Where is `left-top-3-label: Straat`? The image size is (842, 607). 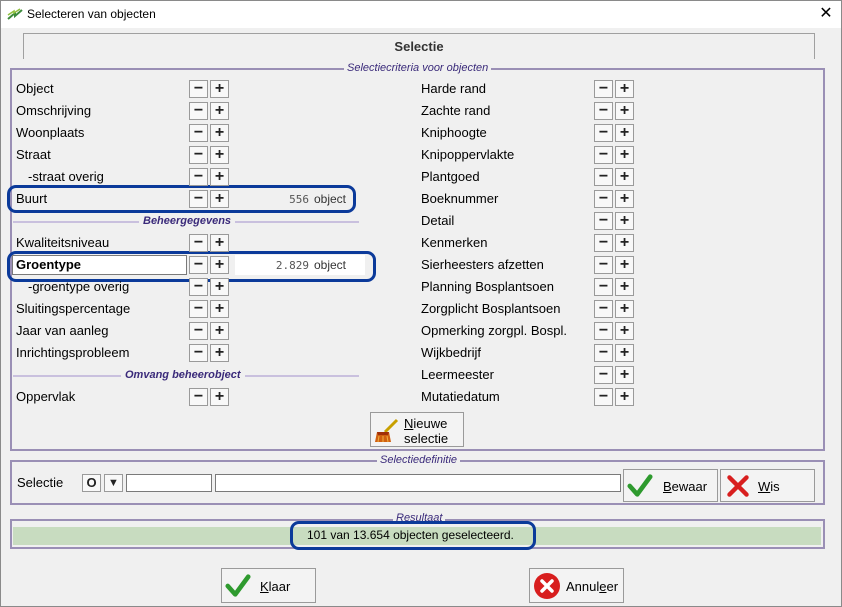
left-top-3-label: Straat is located at coordinates (33, 154).